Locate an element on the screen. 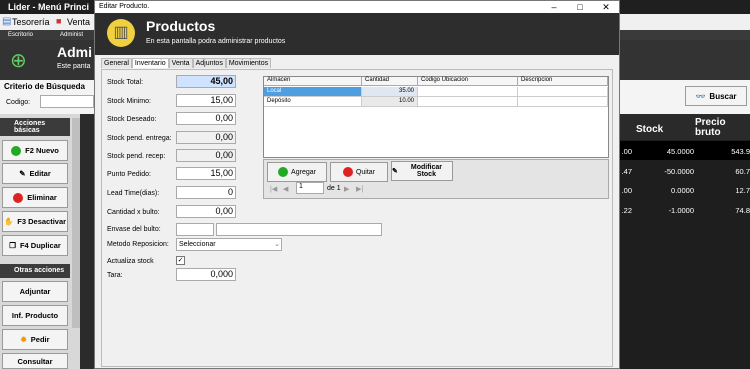 Image resolution: width=750 pixels, height=369 pixels. consult-button: Consultar is located at coordinates (35, 361).